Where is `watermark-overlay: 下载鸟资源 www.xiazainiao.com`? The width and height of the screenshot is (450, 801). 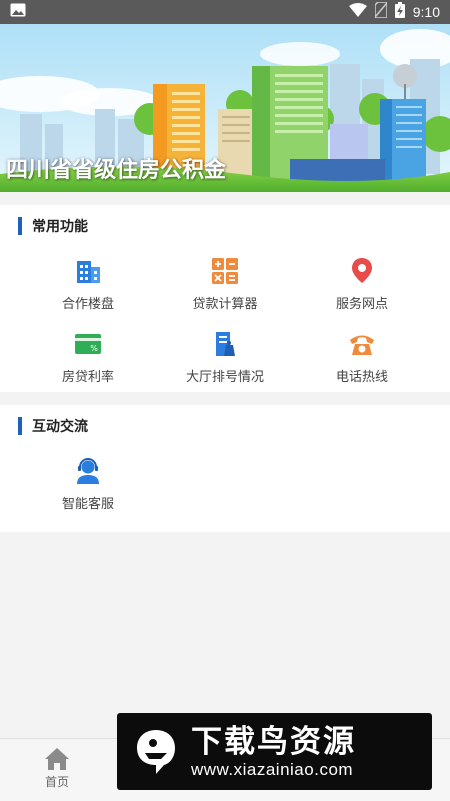 watermark-overlay: 下载鸟资源 www.xiazainiao.com is located at coordinates (274, 751).